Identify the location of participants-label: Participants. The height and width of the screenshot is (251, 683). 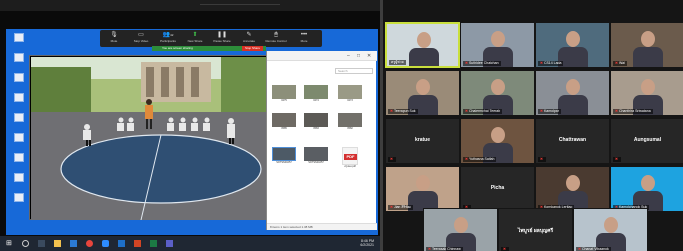
(168, 41).